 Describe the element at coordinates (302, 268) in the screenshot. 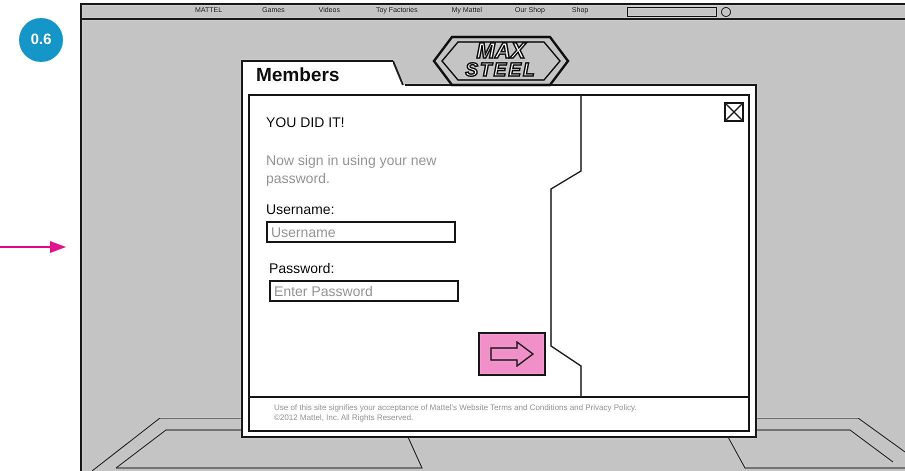

I see `field-label: Password:` at that location.